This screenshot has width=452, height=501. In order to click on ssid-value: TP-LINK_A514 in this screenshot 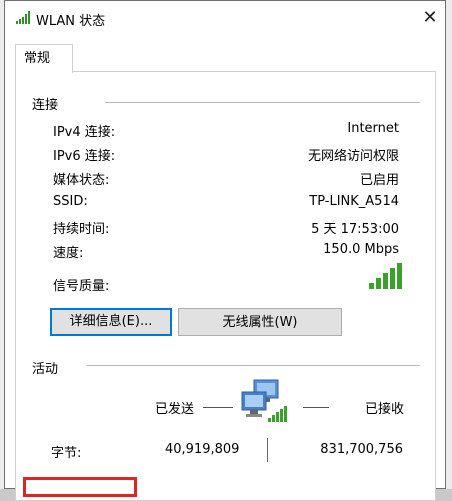, I will do `click(354, 201)`.